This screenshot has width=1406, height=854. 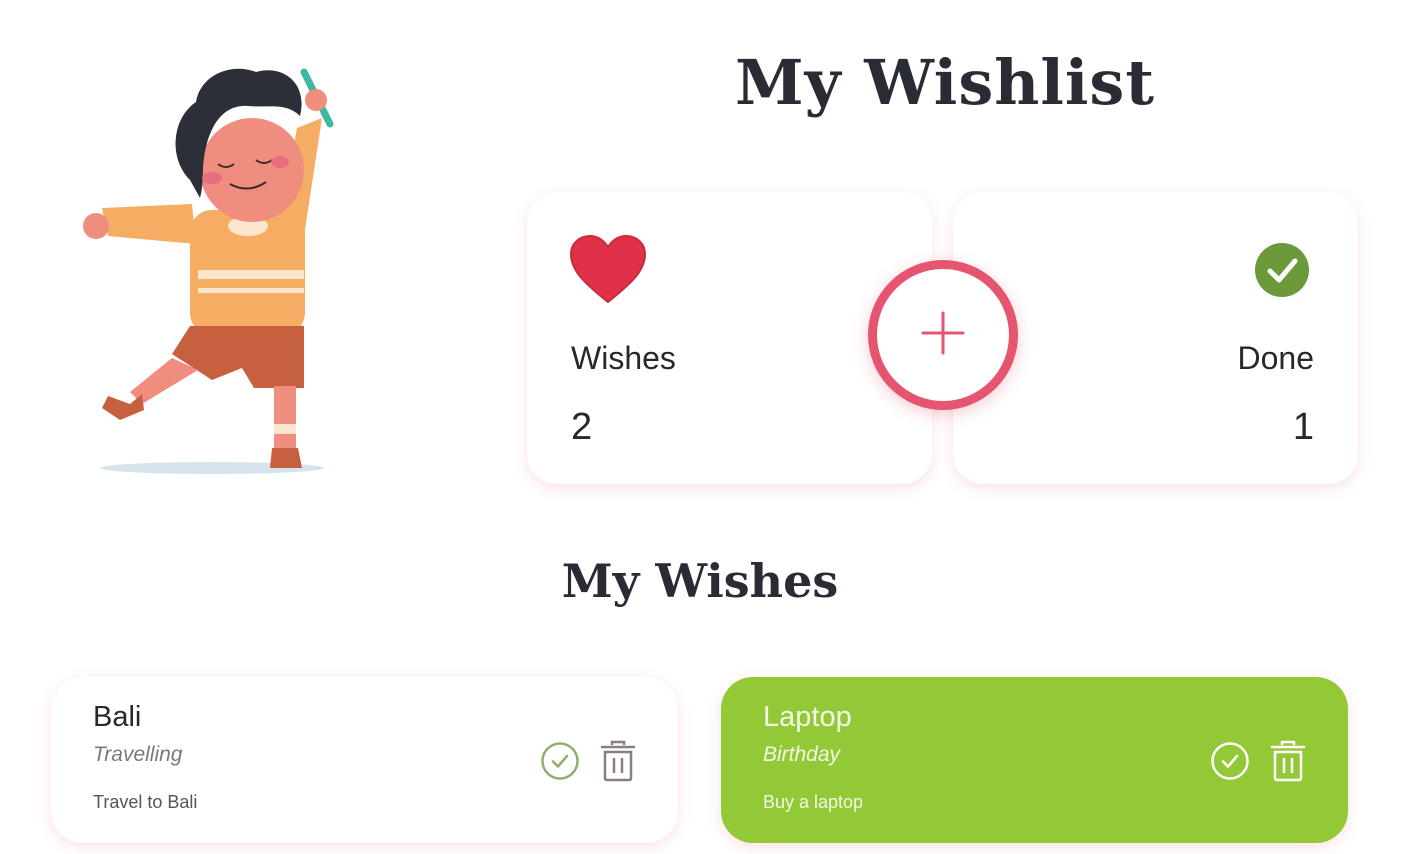 I want to click on done-stat-label: Done, so click(x=1276, y=358).